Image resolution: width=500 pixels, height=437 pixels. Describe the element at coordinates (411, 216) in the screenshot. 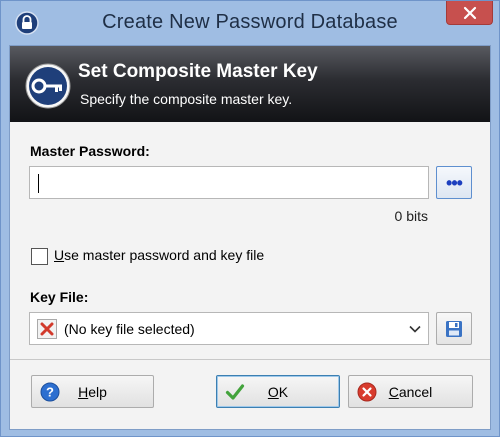

I see `password-strength-bits: 0 bits` at that location.